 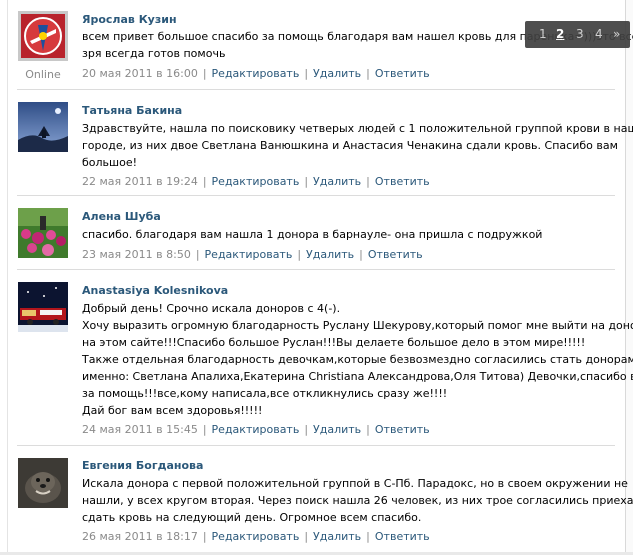 What do you see at coordinates (616, 34) in the screenshot?
I see `next-page-link: »` at bounding box center [616, 34].